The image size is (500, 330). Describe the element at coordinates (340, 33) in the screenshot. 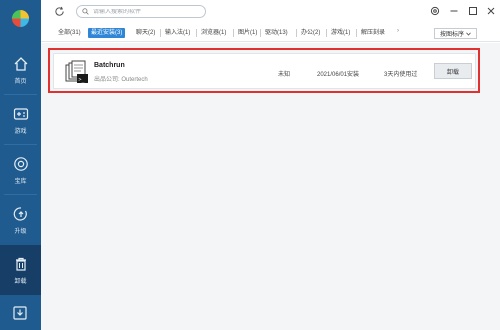

I see `tab-games: 游戏(1)` at that location.